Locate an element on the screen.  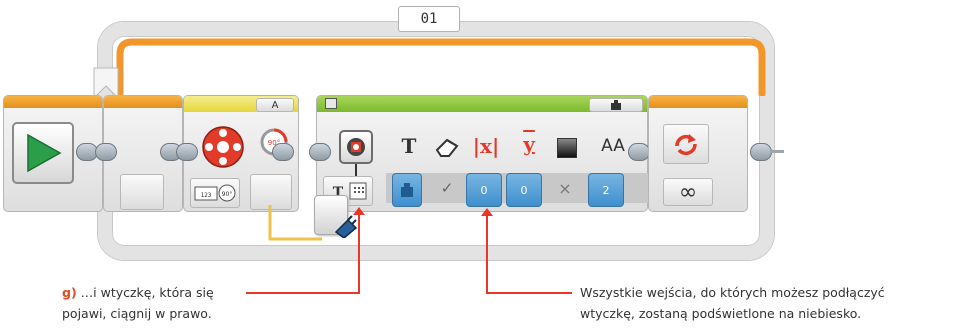
loop-repeat-icon is located at coordinates (686, 144).